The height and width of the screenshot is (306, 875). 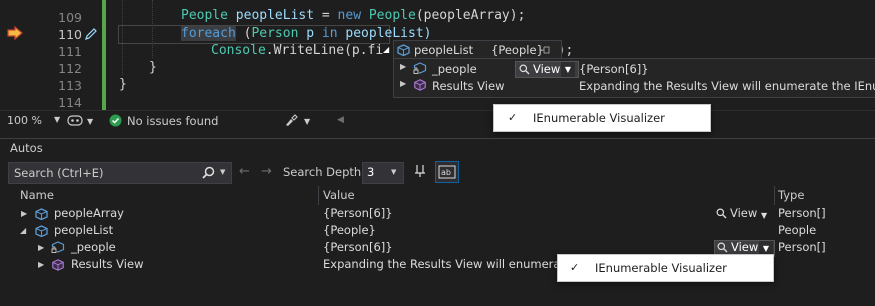 I want to click on variable-name: peopleList, so click(x=84, y=230).